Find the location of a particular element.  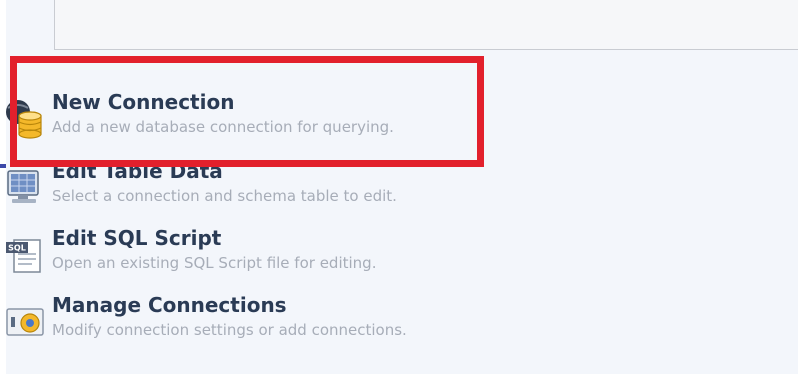

table-monitor-icon is located at coordinates (23, 186).